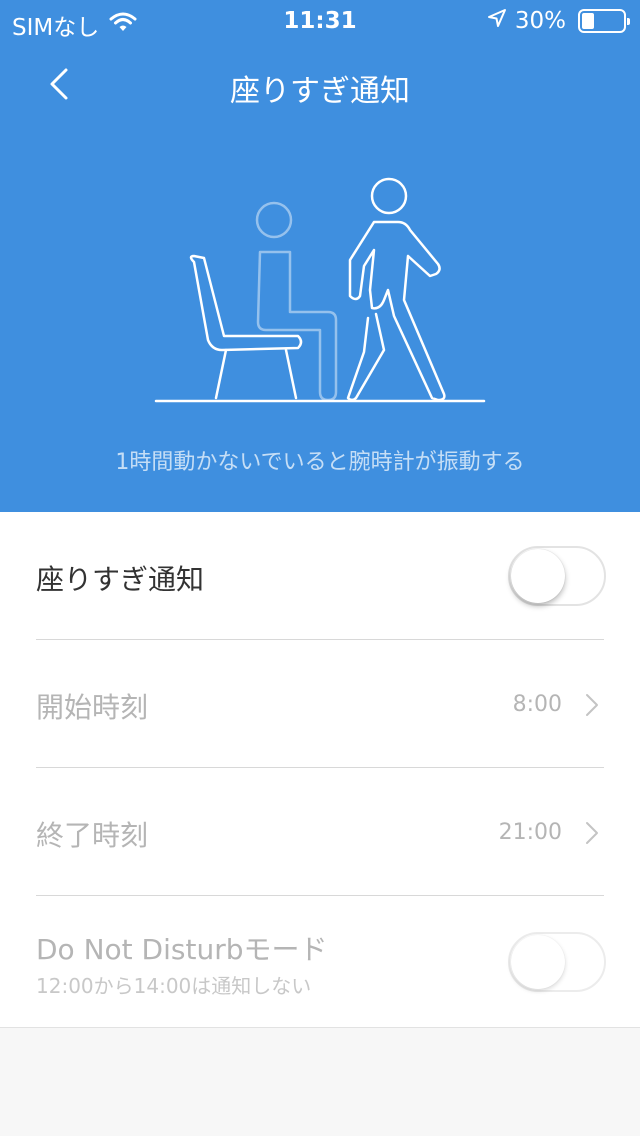  What do you see at coordinates (92, 707) in the screenshot?
I see `start-time-label: 開始時刻` at bounding box center [92, 707].